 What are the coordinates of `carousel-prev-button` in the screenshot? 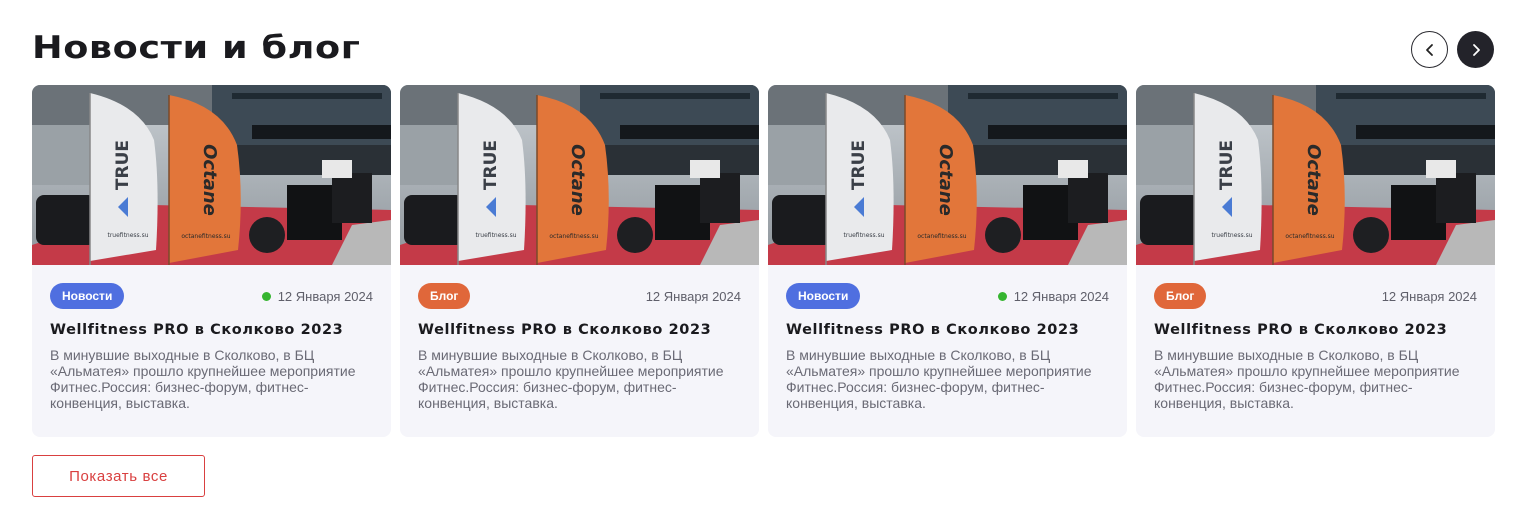 It's located at (1429, 49).